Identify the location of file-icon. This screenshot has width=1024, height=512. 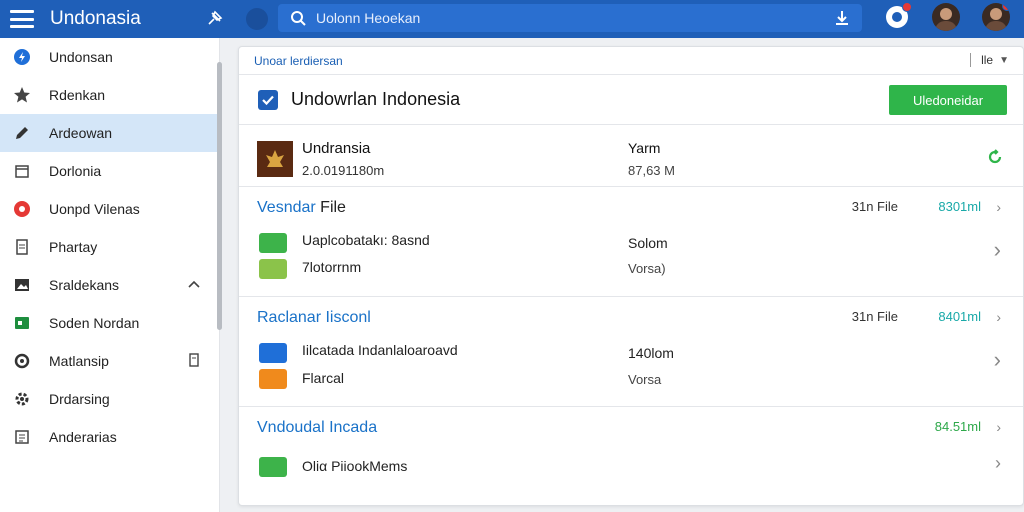
(194, 360).